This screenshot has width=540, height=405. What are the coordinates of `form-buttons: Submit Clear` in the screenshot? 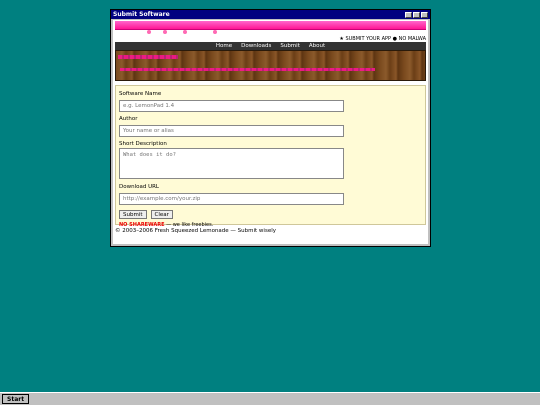 It's located at (270, 214).